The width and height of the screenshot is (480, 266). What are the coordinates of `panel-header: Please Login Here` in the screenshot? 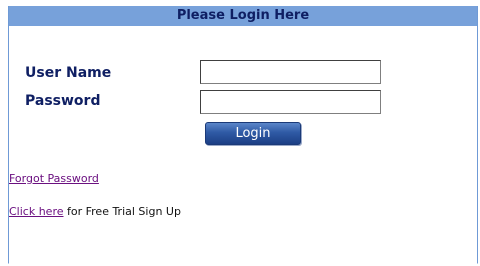 It's located at (243, 16).